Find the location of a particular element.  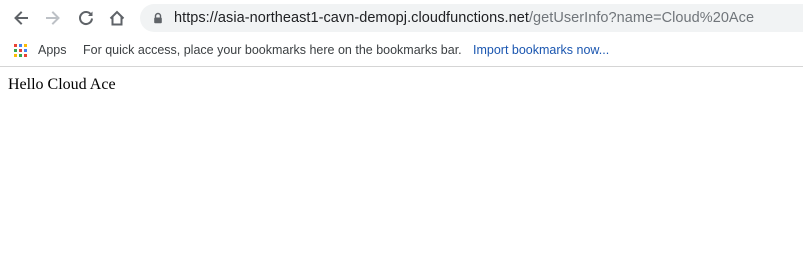

forward-arrow-icon is located at coordinates (53, 18).